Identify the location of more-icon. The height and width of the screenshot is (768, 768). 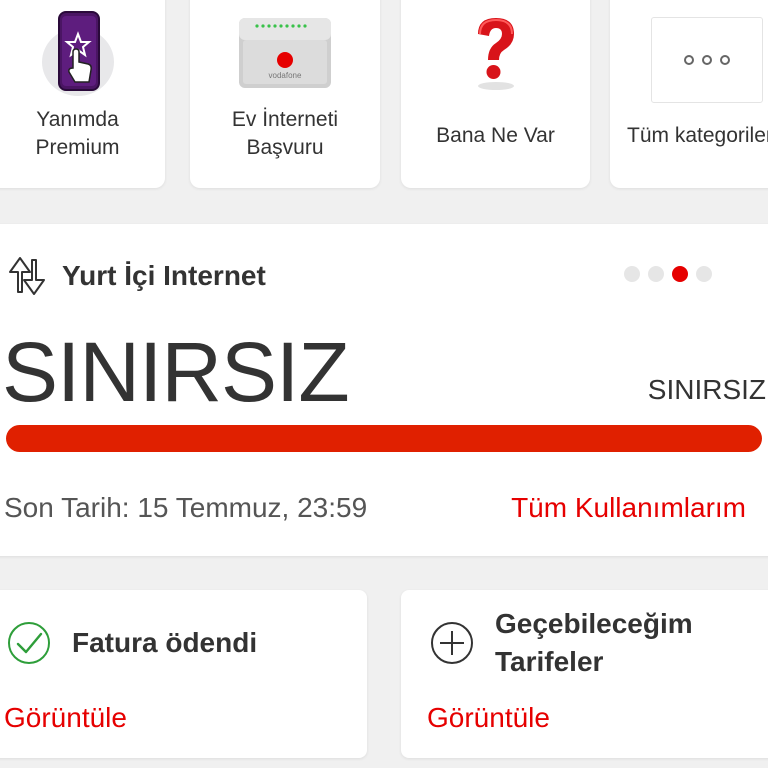
(707, 60).